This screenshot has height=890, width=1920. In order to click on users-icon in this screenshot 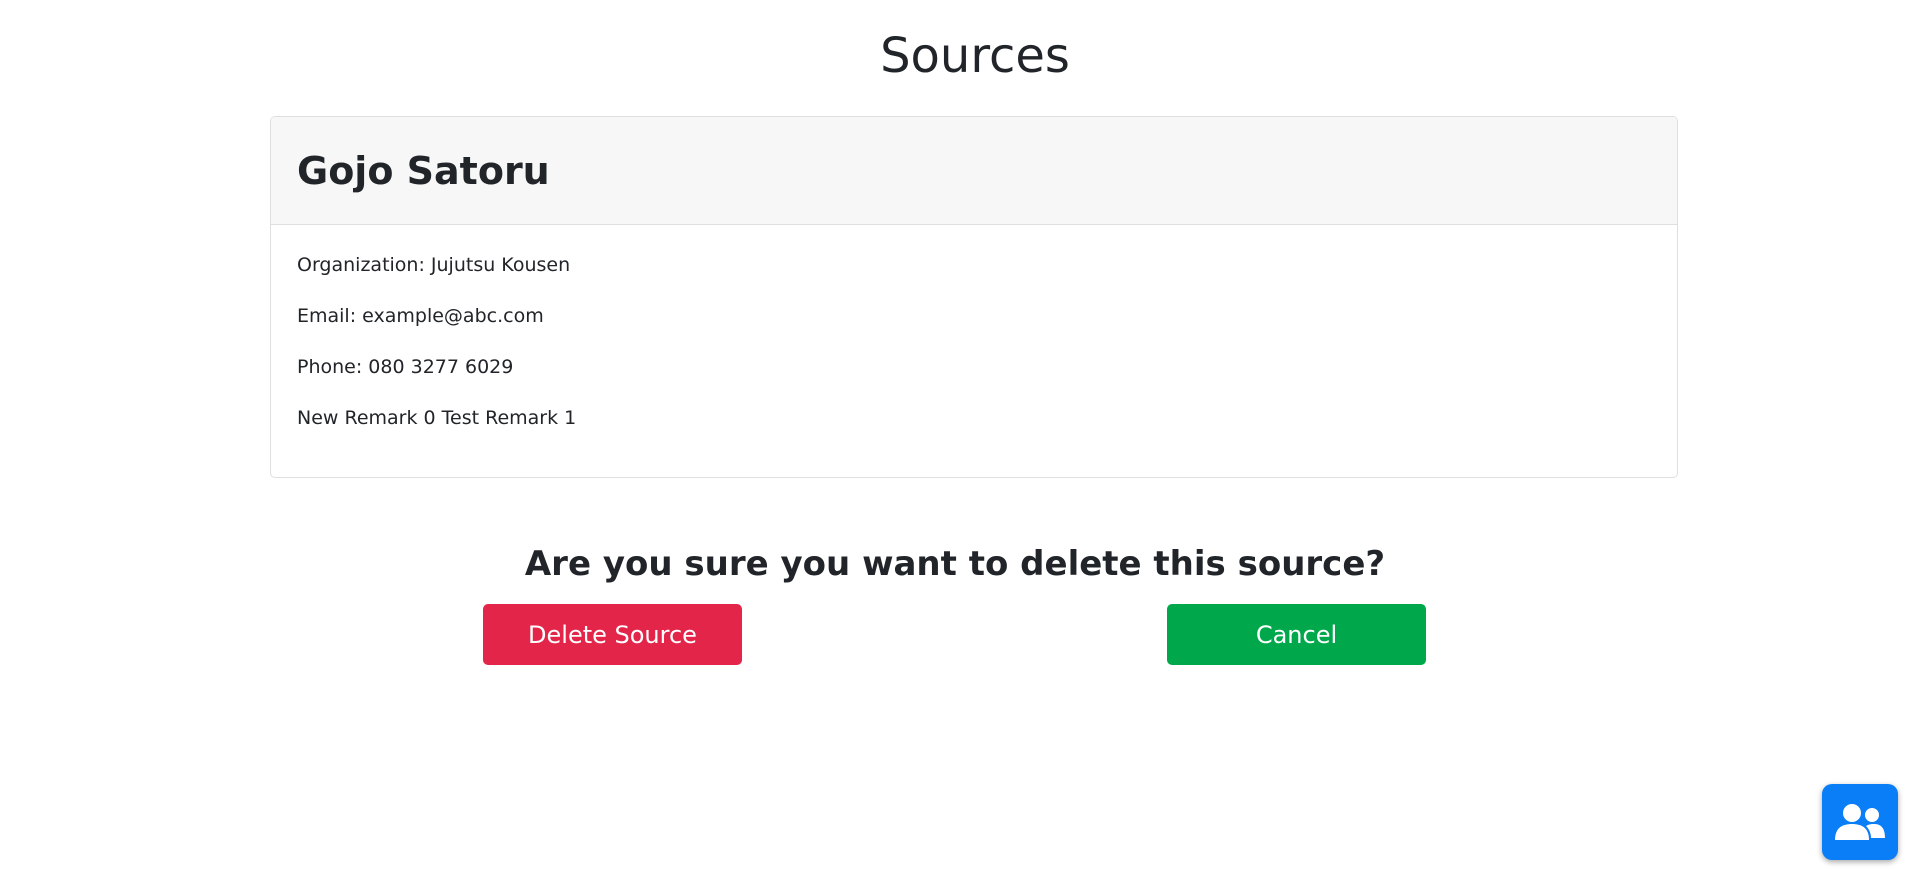, I will do `click(1860, 822)`.